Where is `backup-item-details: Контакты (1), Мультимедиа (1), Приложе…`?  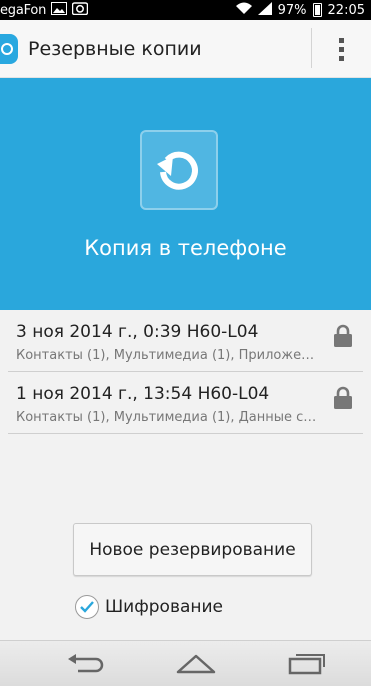
backup-item-details: Контакты (1), Мультимедиа (1), Приложе… is located at coordinates (165, 355).